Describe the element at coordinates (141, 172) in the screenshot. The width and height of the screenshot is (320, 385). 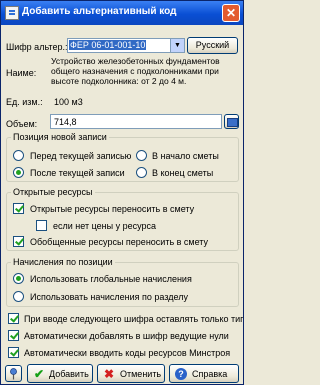
I see `radio-estimate-end` at that location.